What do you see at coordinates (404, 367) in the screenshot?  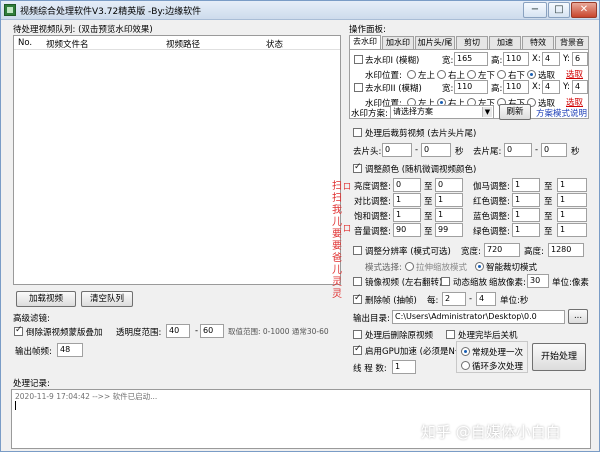 I see `threads-field: 1` at bounding box center [404, 367].